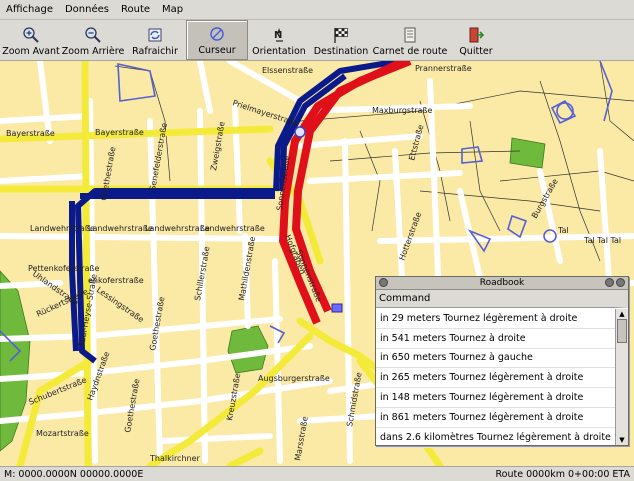 The height and width of the screenshot is (481, 634). I want to click on zoom-out-button: Zoom Arrière, so click(93, 40).